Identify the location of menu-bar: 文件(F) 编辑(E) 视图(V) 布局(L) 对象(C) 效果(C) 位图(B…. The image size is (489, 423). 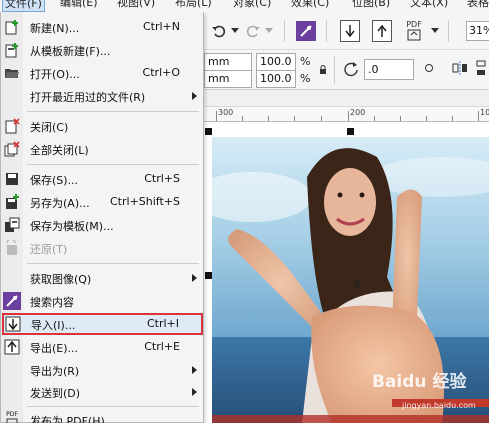
(244, 6).